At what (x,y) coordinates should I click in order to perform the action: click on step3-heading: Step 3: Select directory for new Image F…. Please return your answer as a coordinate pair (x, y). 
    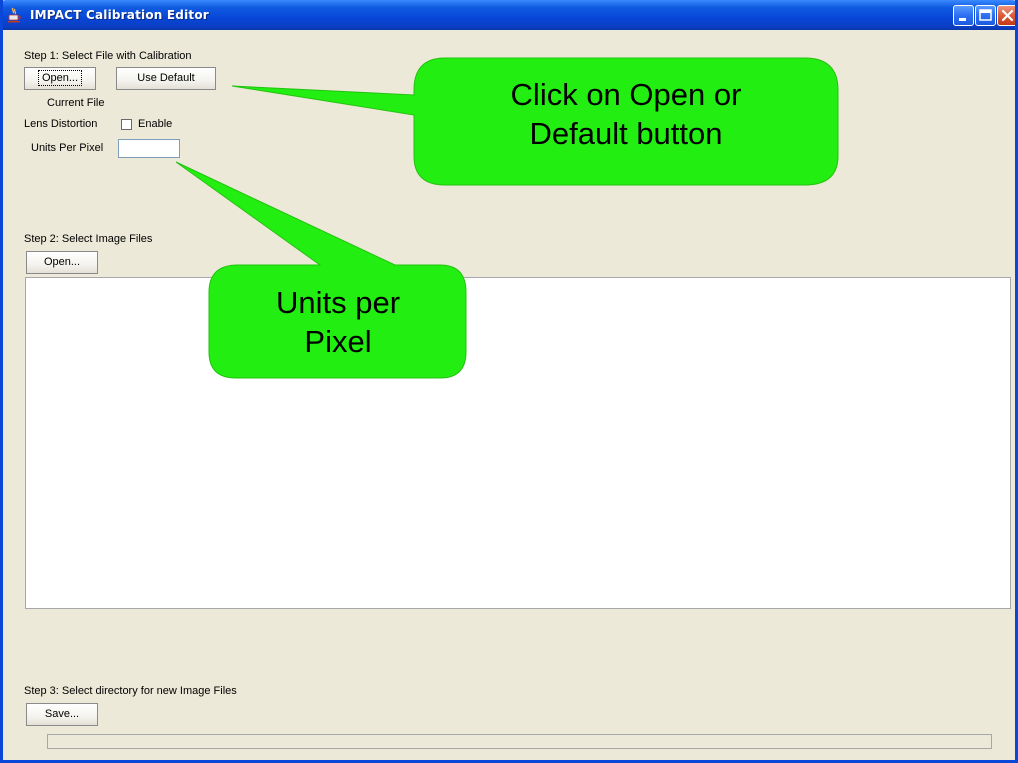
    Looking at the image, I should click on (130, 691).